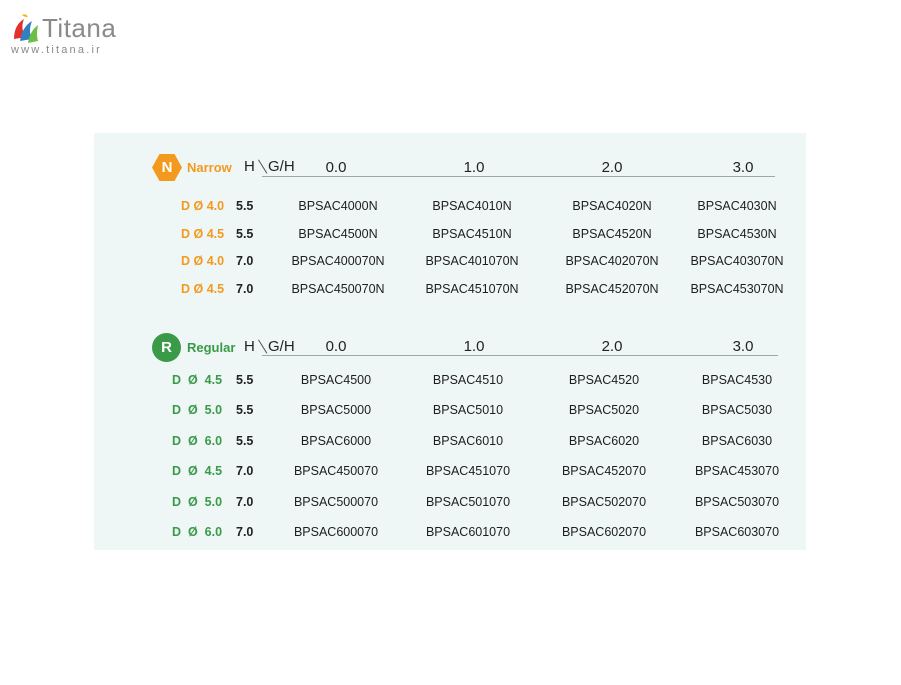  I want to click on part-code: BPSAC4010N, so click(472, 206).